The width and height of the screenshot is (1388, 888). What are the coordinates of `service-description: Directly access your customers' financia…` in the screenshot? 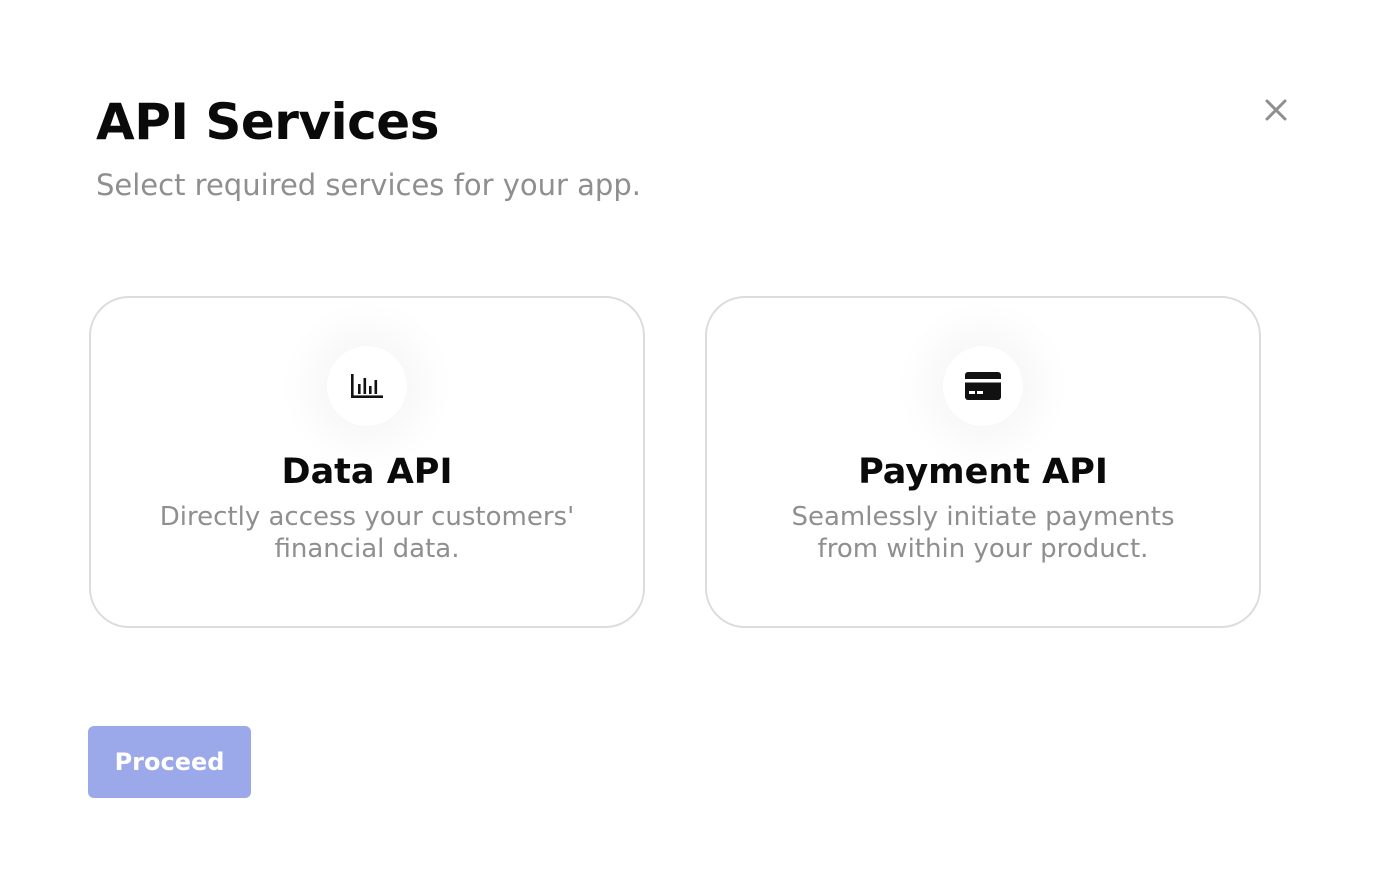 It's located at (367, 533).